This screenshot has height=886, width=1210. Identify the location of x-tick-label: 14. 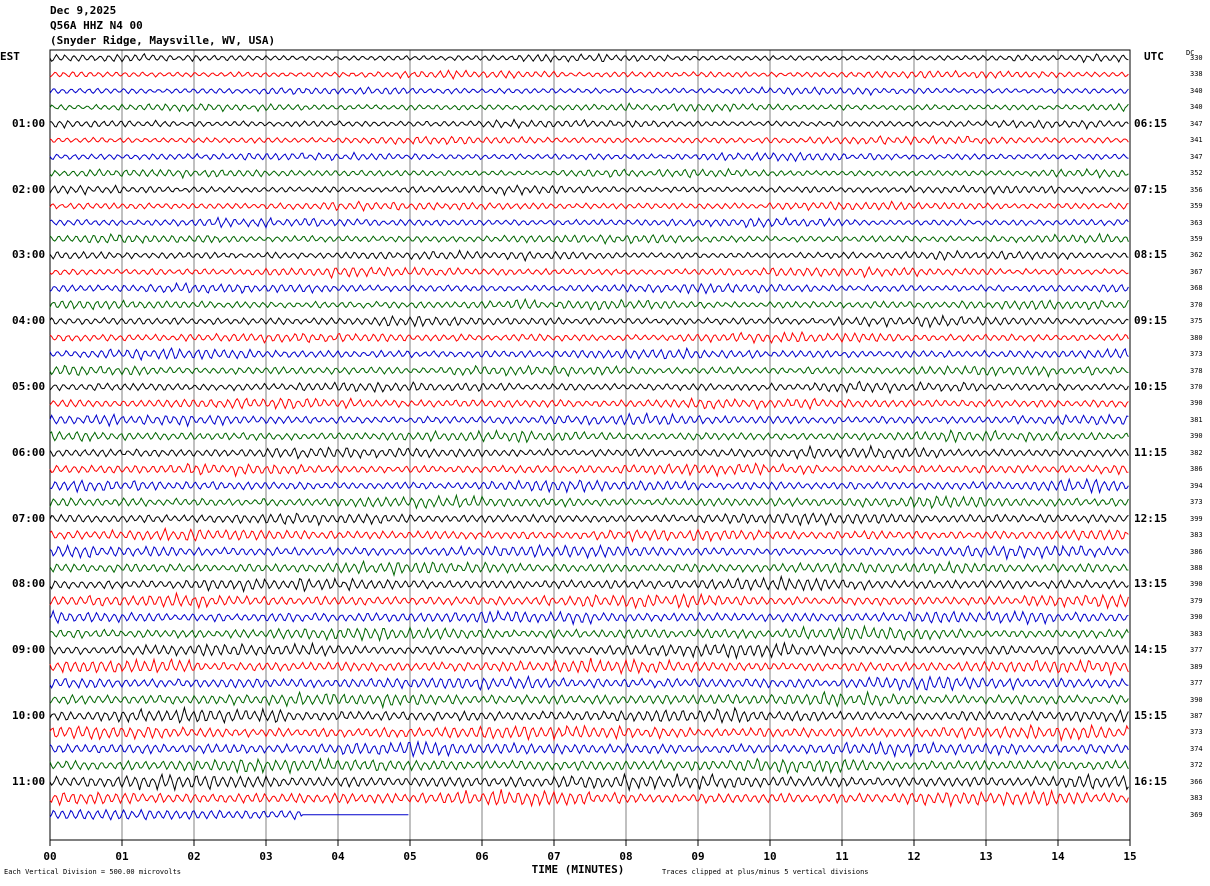
(1058, 856).